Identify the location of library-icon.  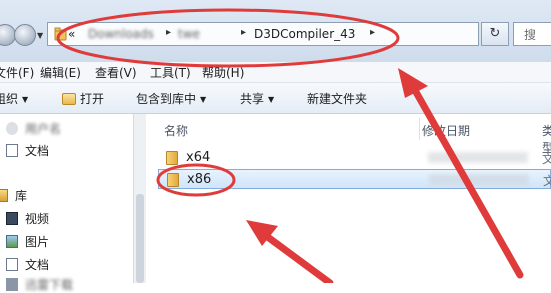
(4, 195).